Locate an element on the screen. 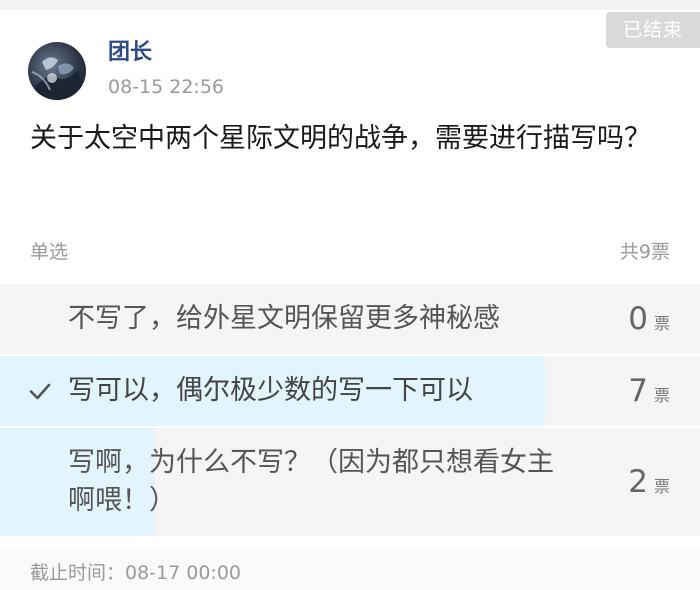 This screenshot has width=700, height=590. author-name: 团长 is located at coordinates (130, 53).